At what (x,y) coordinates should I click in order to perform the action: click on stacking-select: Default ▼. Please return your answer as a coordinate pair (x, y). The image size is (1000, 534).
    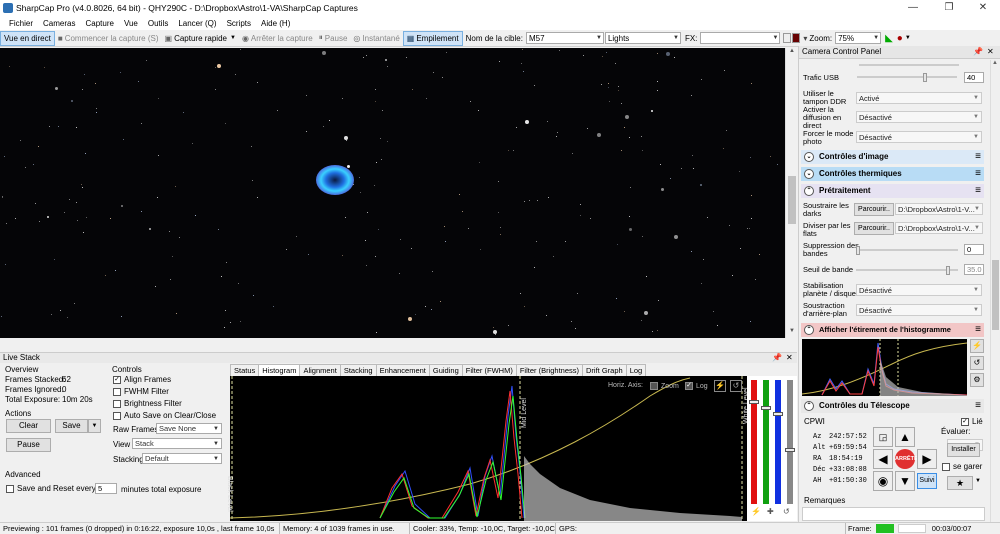
    Looking at the image, I should click on (182, 458).